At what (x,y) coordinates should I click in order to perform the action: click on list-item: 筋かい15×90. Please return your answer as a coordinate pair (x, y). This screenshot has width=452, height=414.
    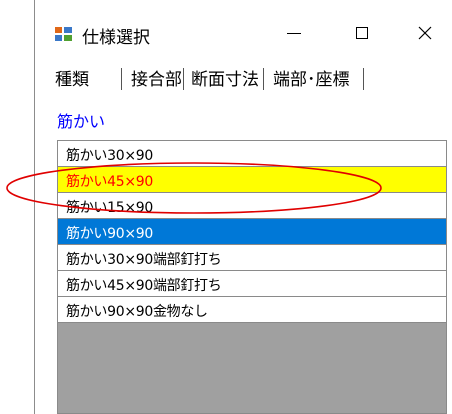
    Looking at the image, I should click on (252, 206).